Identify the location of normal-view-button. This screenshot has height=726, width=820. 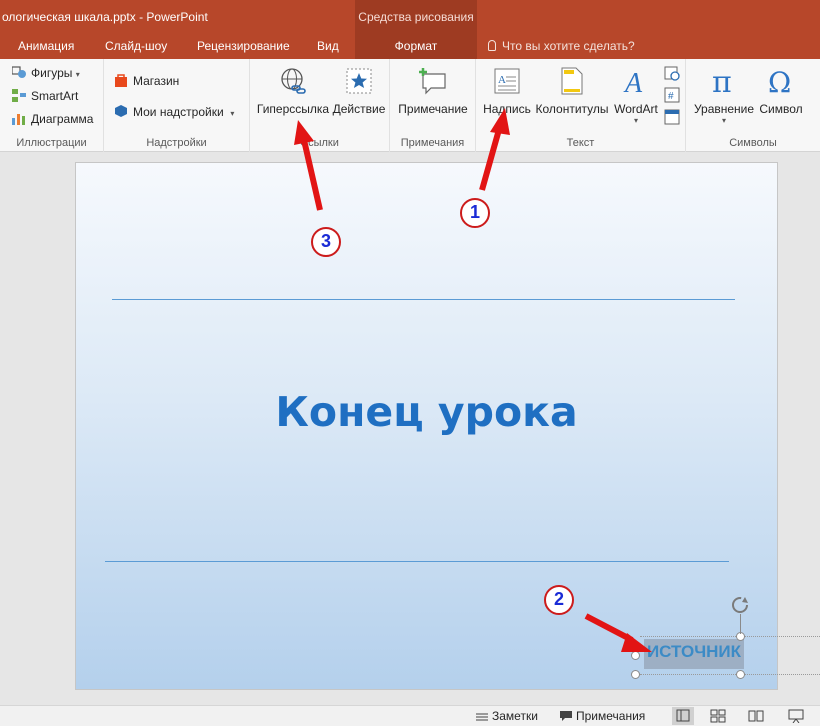
(683, 716).